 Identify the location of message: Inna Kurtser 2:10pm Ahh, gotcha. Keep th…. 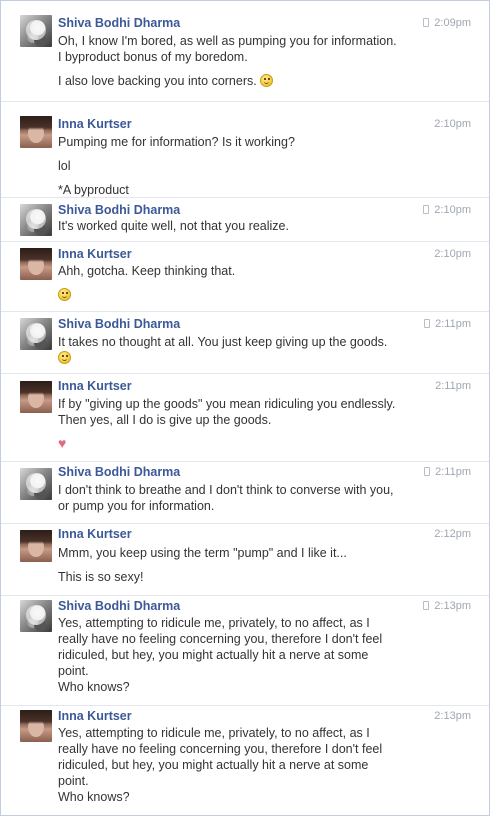
(245, 276).